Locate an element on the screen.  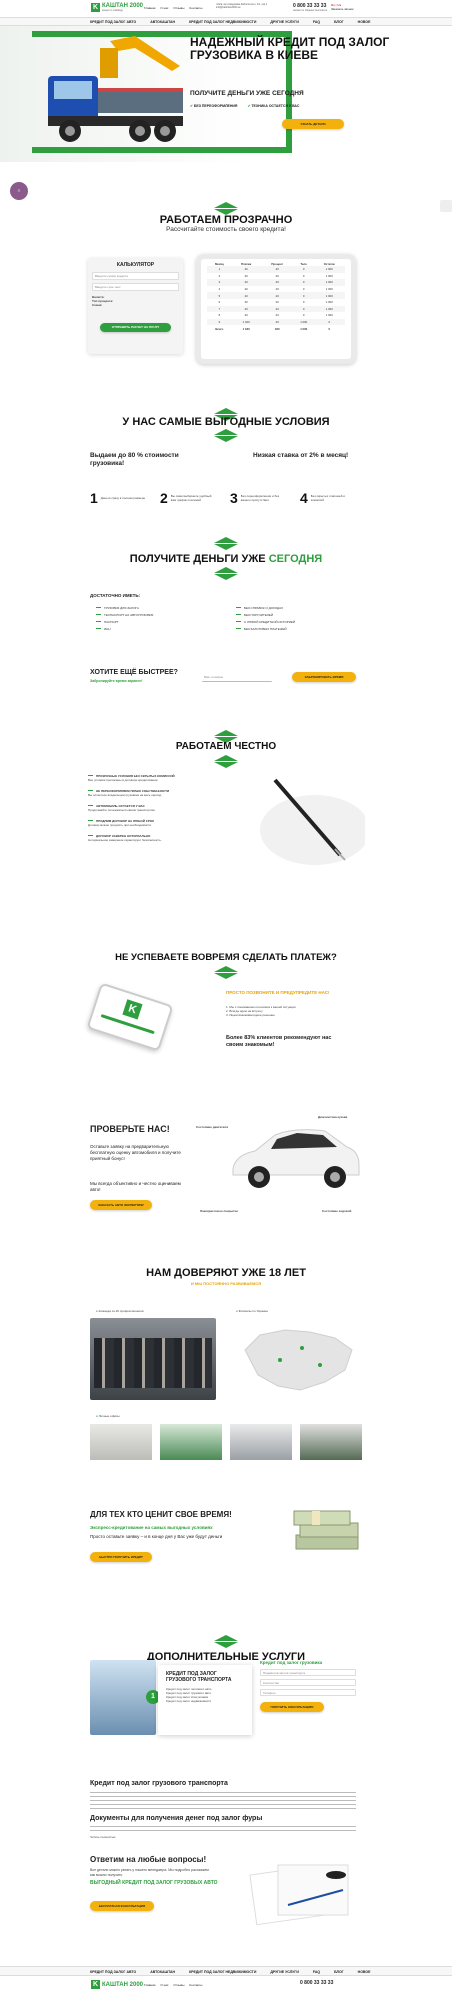
loan-amount-input: Введите сумму кредита is located at coordinates (135, 276).